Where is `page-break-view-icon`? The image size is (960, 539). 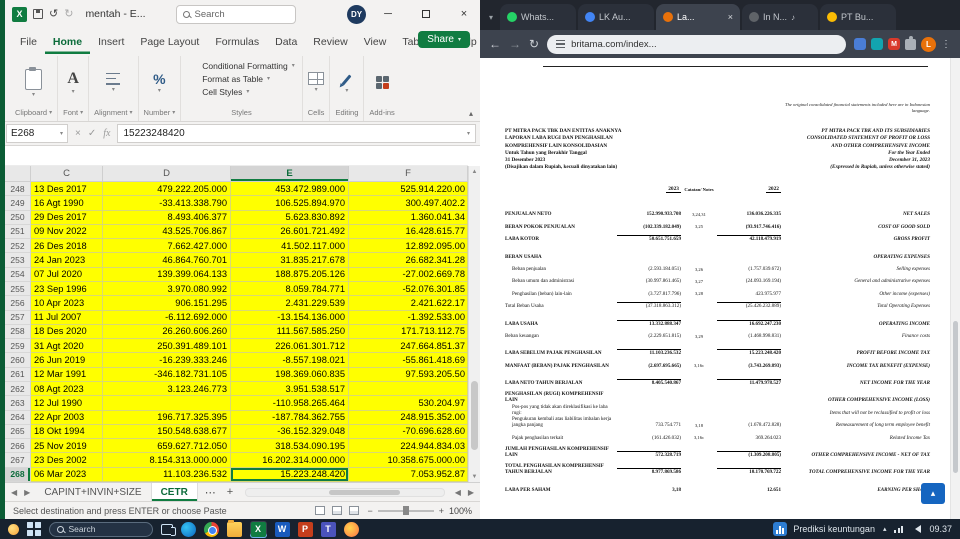
page-break-view-icon is located at coordinates (354, 510).